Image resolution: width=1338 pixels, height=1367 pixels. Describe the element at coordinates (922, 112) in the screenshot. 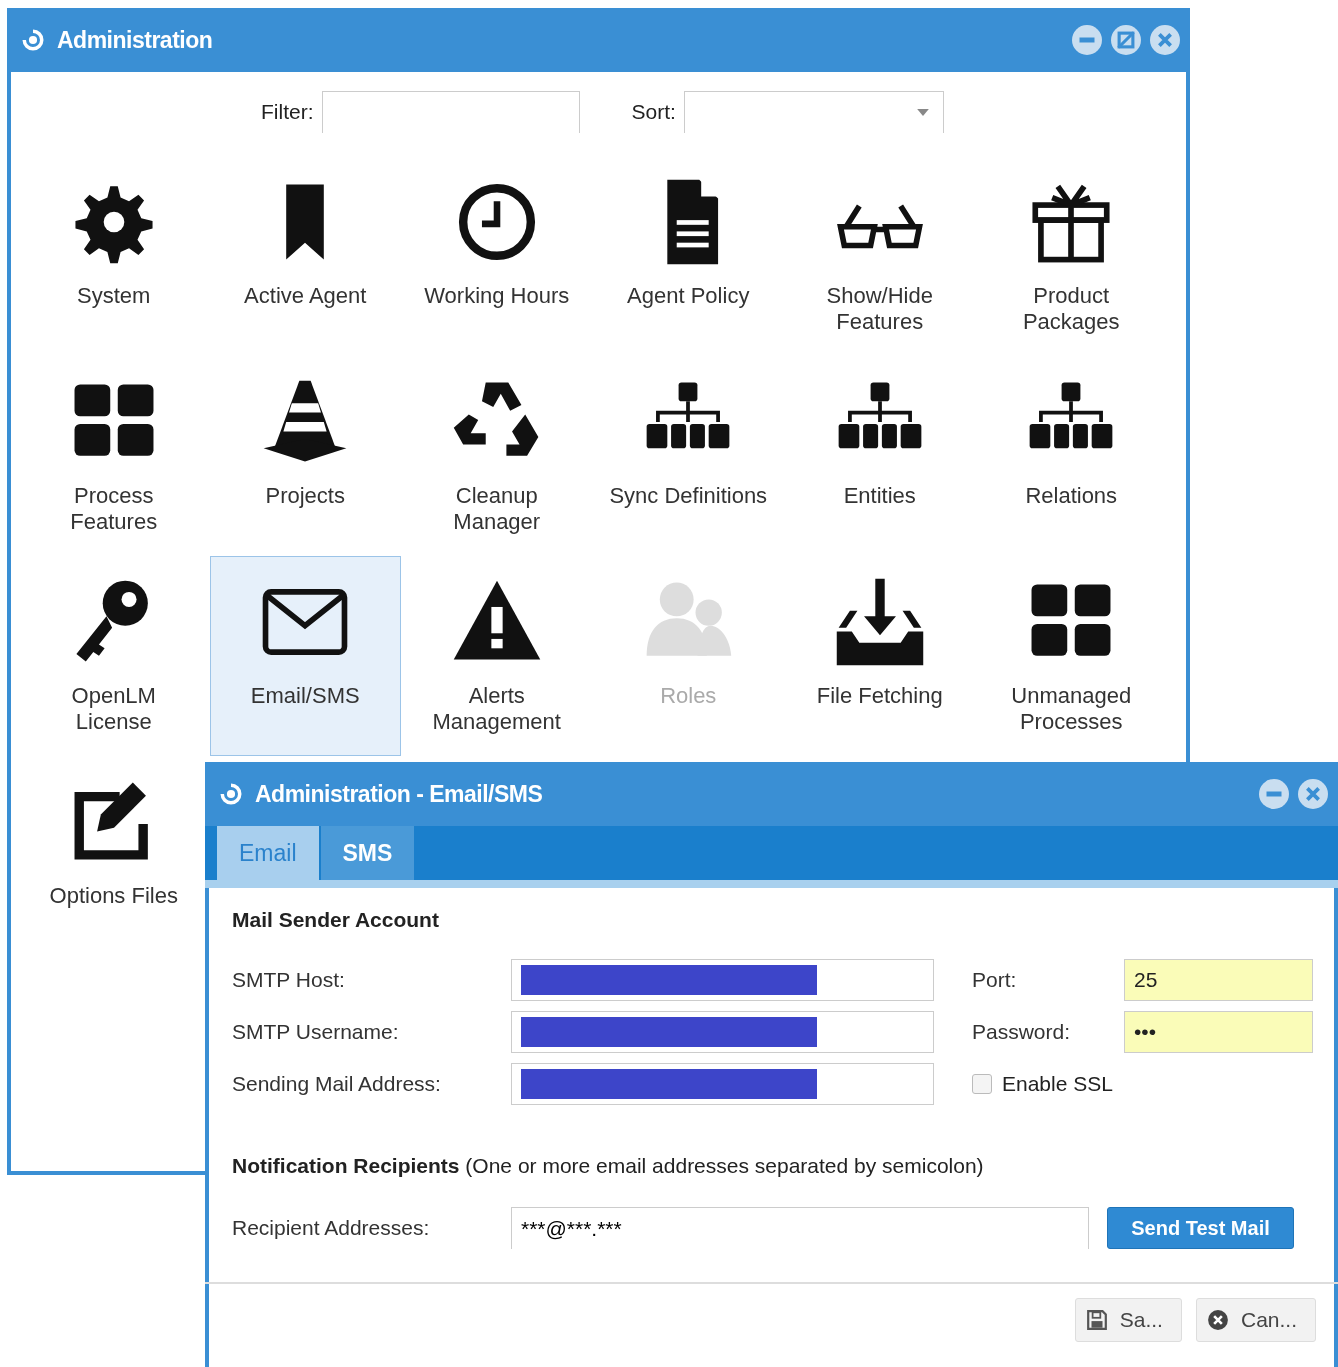

I see `caret-icon` at that location.